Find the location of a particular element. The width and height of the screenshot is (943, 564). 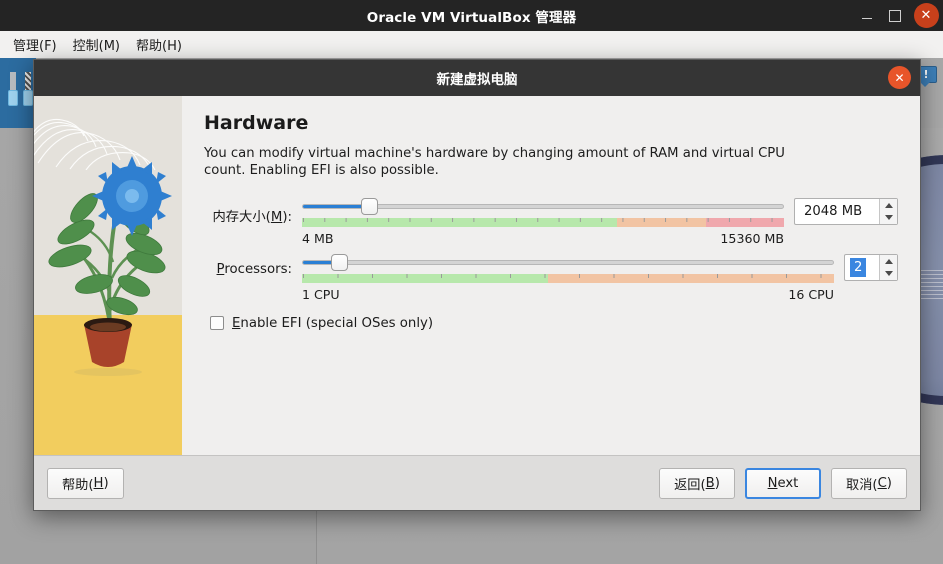

processors-label: Processors: is located at coordinates (248, 264).